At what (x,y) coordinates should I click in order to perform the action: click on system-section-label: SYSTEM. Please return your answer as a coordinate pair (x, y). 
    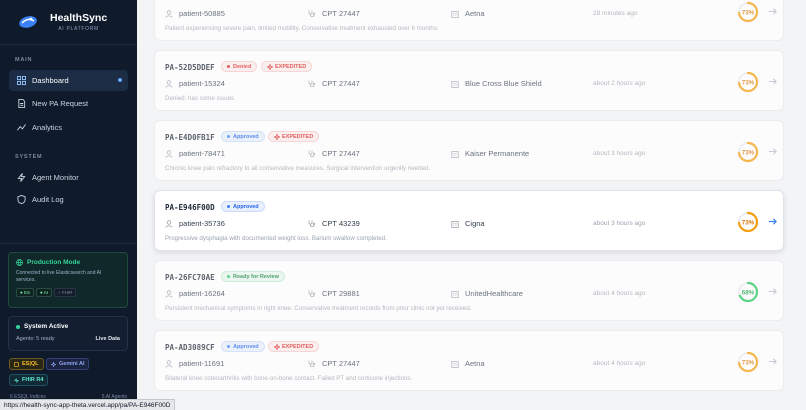
    Looking at the image, I should click on (29, 157).